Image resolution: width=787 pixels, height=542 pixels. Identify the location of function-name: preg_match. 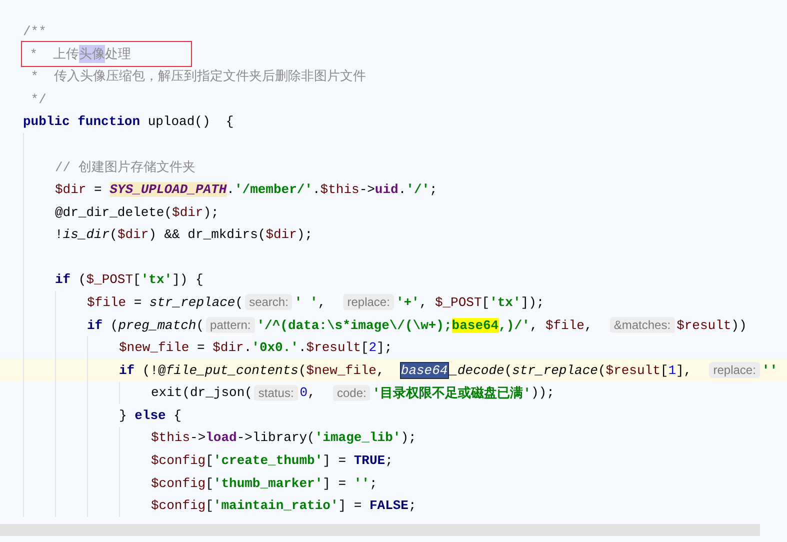
(157, 325).